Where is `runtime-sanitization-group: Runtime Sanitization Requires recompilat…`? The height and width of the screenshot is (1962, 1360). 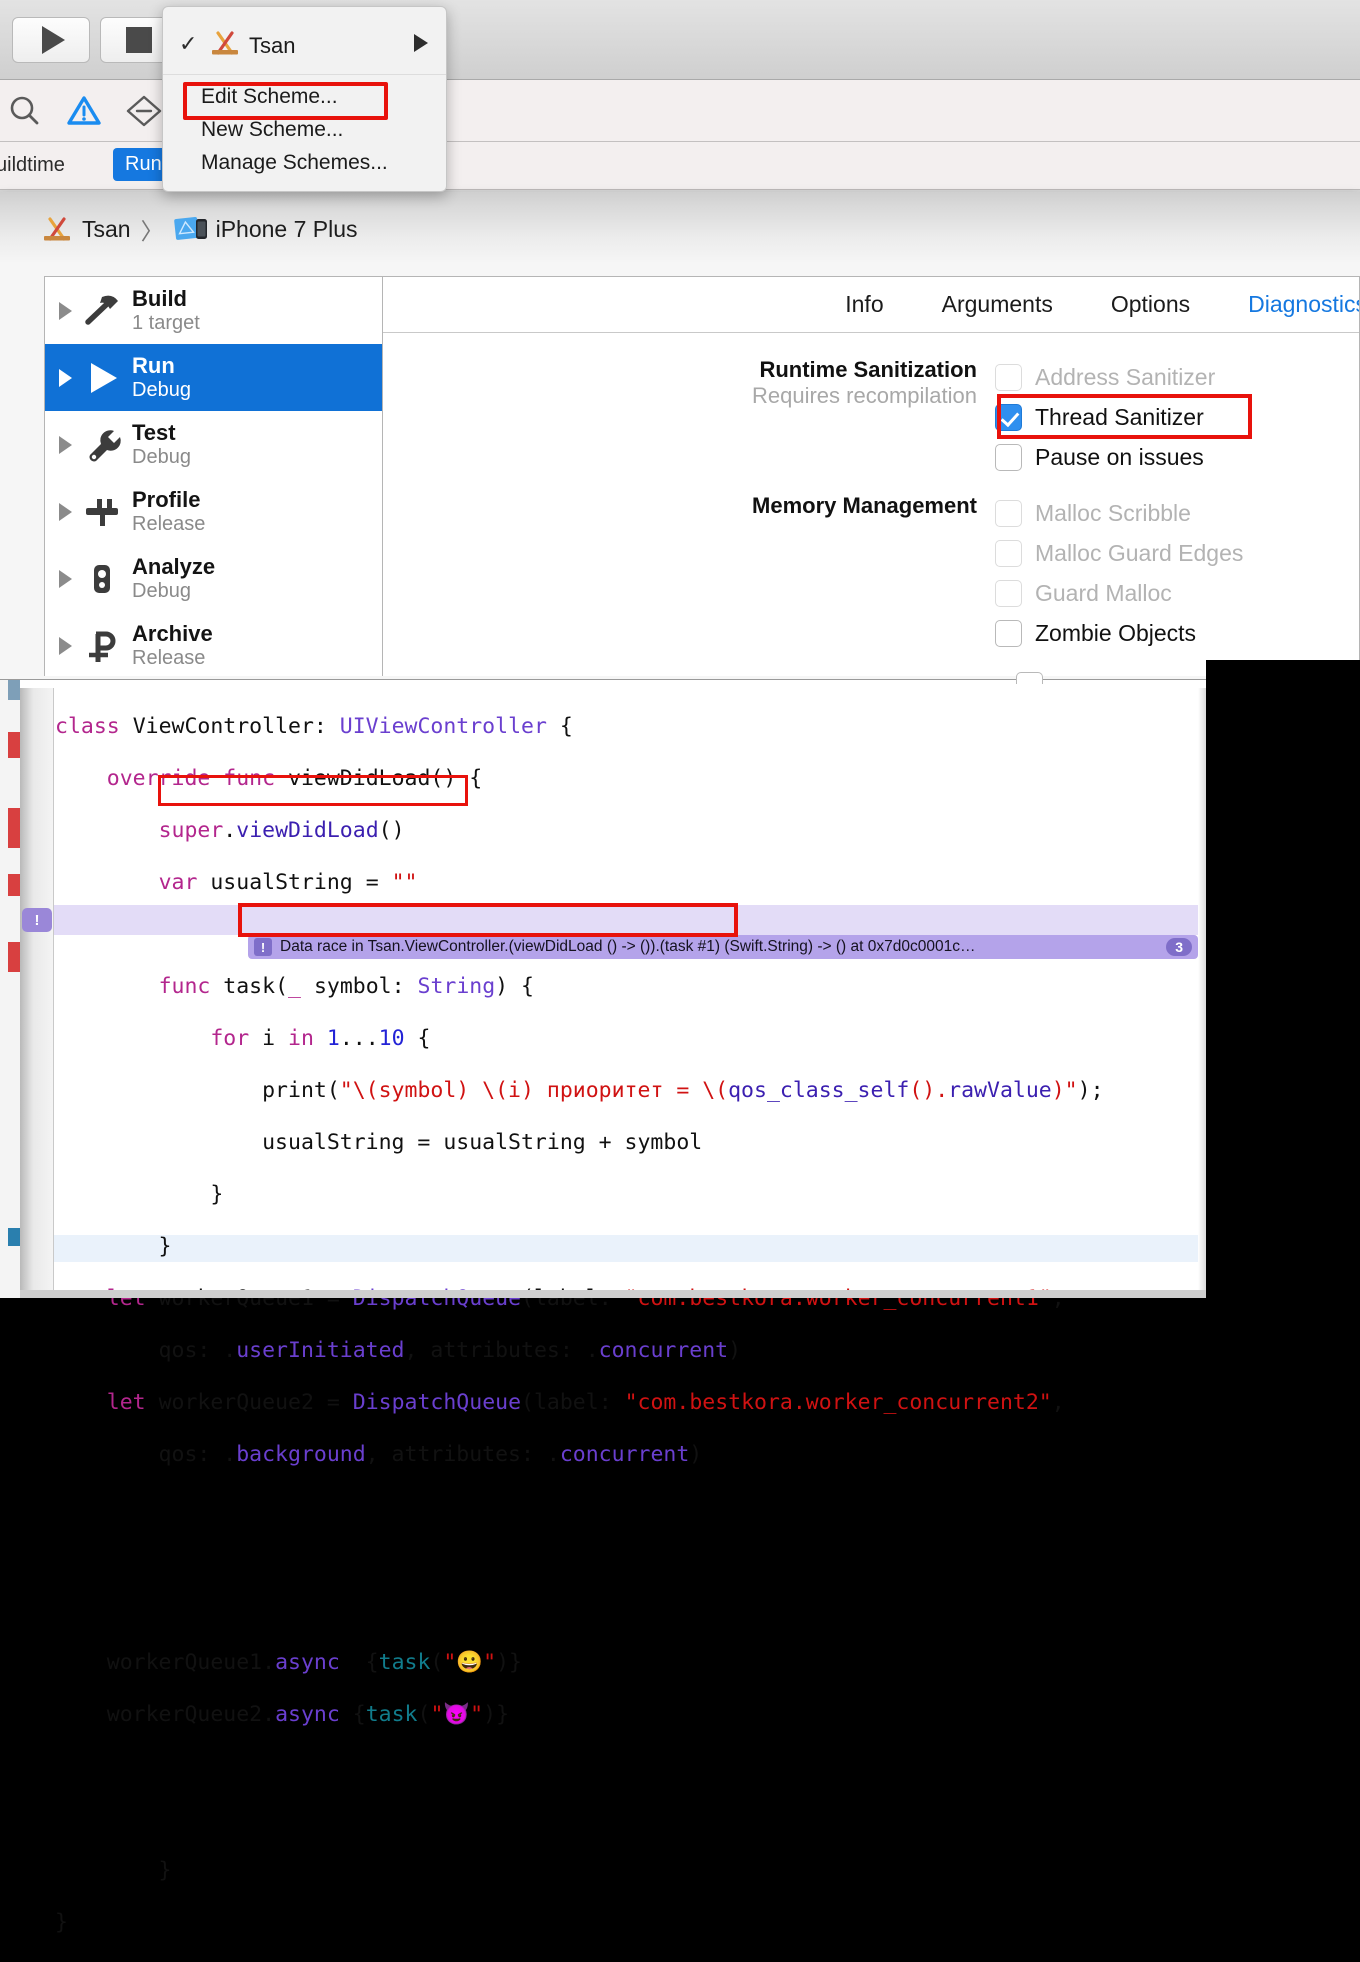
runtime-sanitization-group: Runtime Sanitization Requires recompilat… is located at coordinates (799, 417).